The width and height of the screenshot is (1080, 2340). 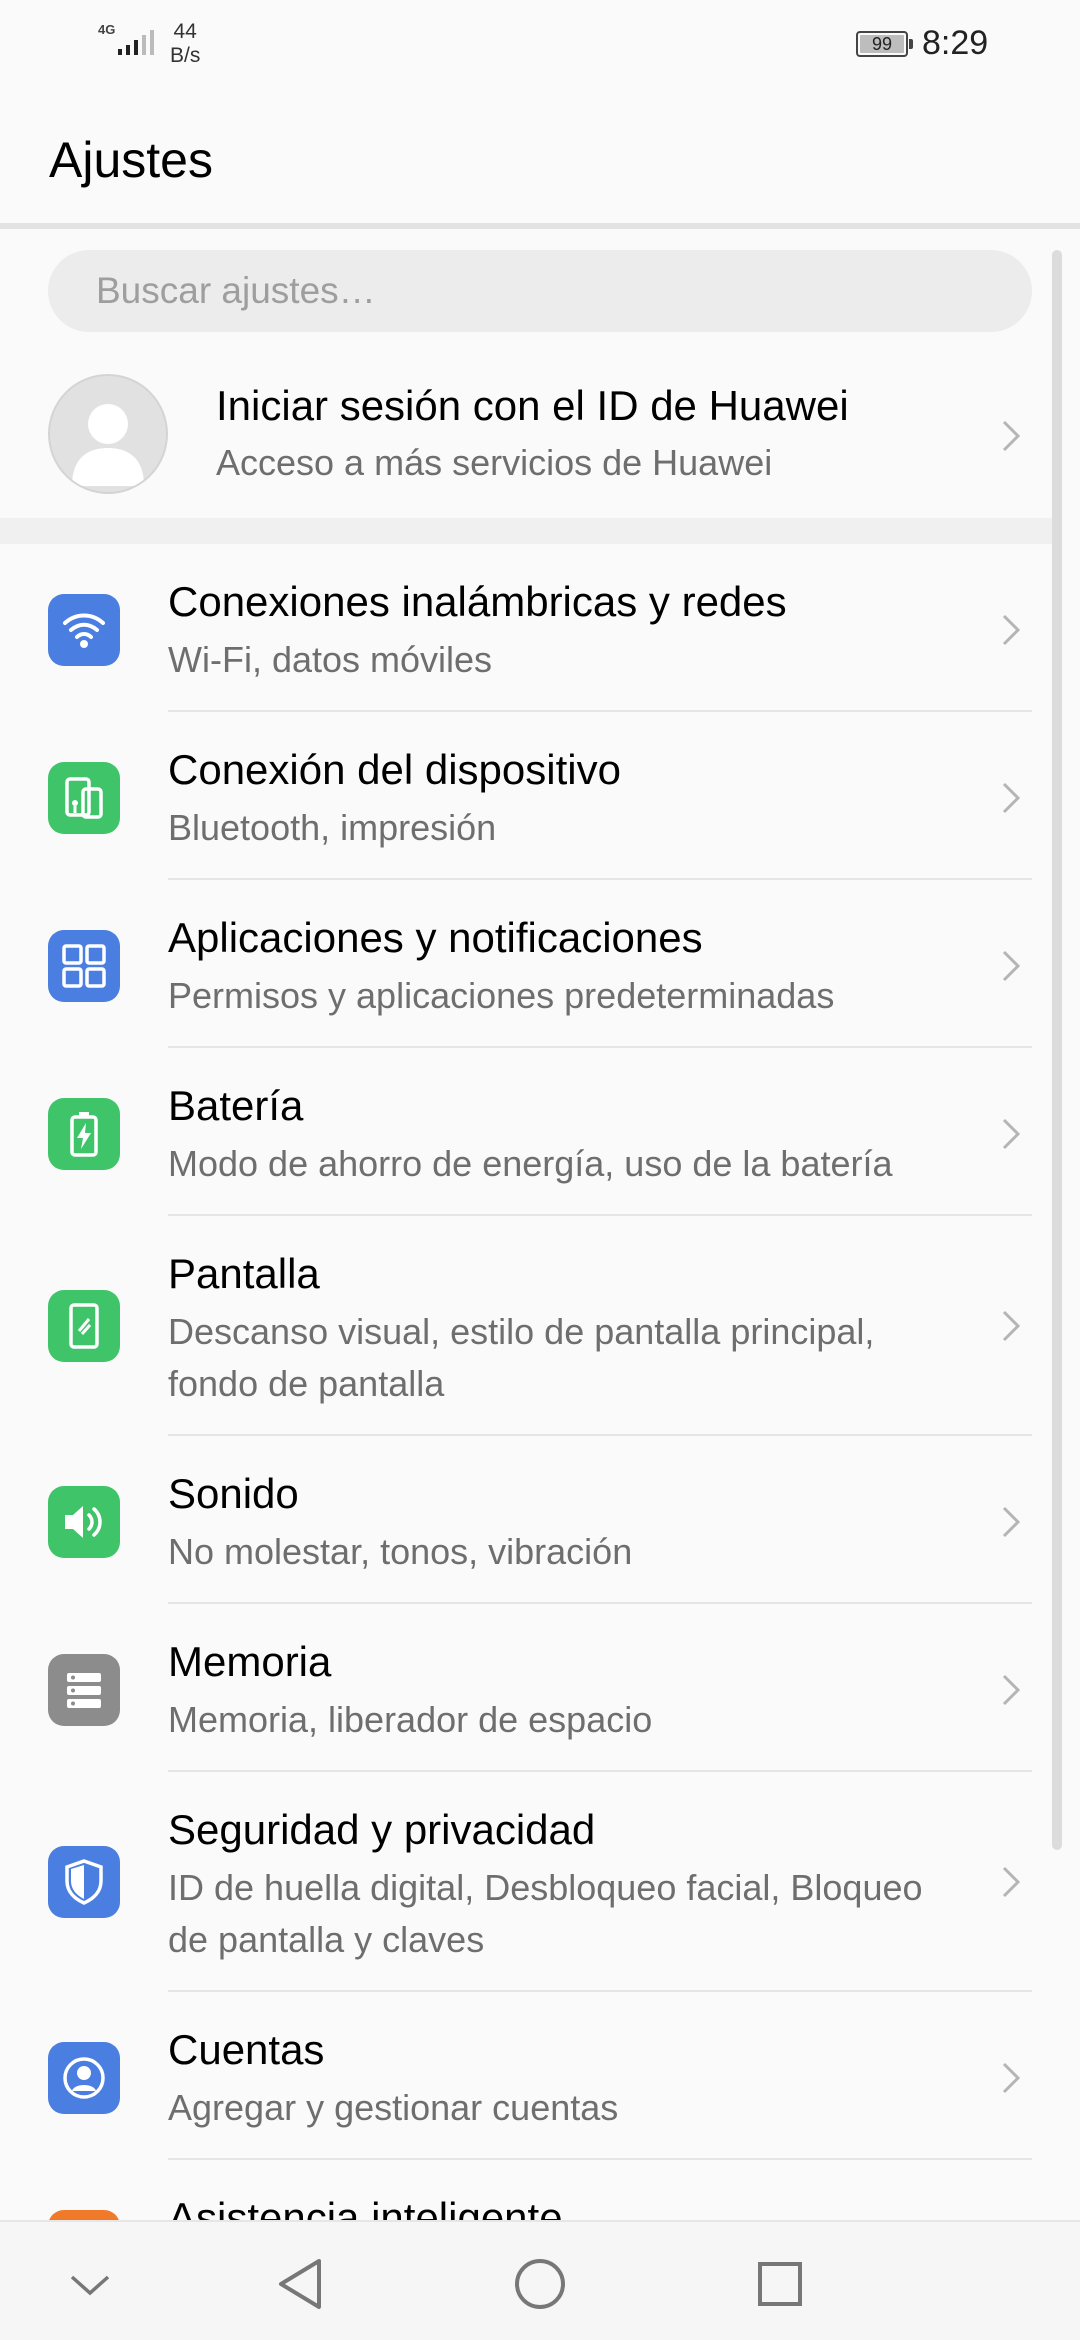 I want to click on avatar-icon, so click(x=108, y=434).